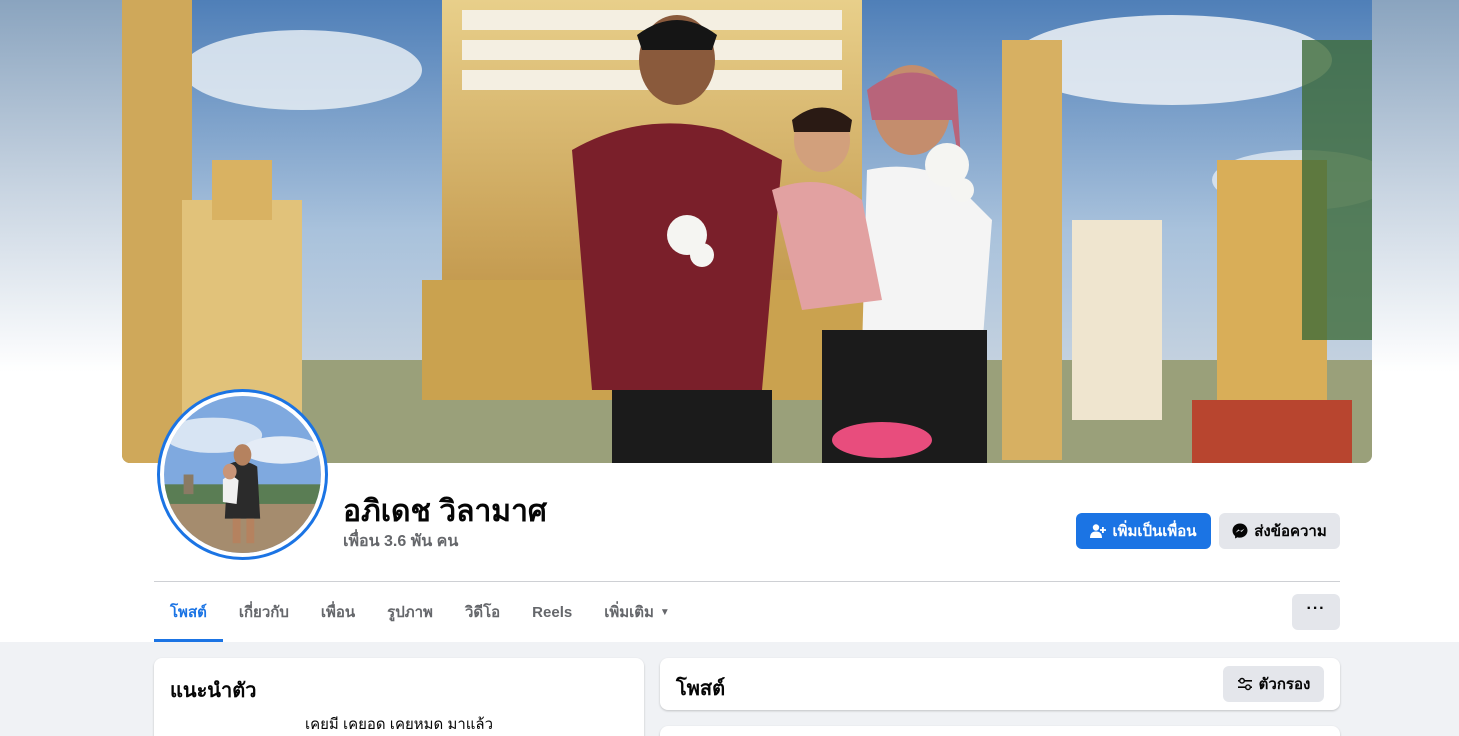 The height and width of the screenshot is (736, 1459). I want to click on more-options-button: ···, so click(1316, 612).